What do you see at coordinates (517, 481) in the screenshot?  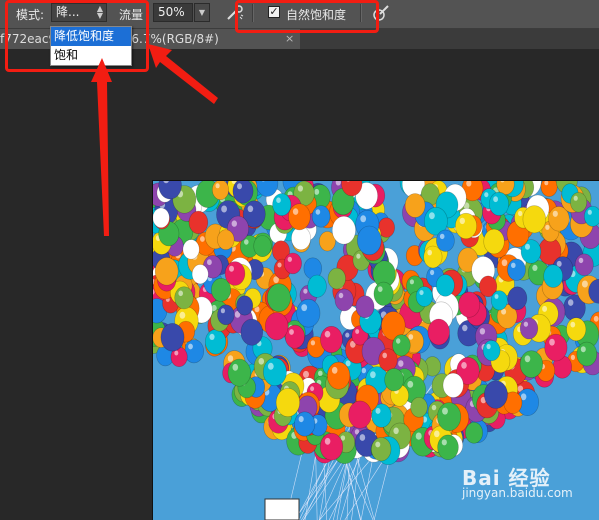 I see `watermark: Bai 经验 jingyan.baidu.com` at bounding box center [517, 481].